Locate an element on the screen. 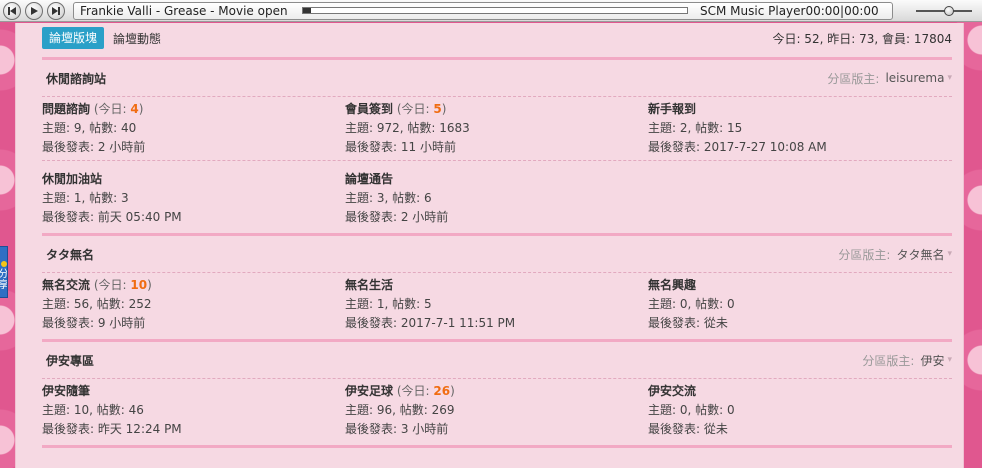  forum-topic-post-count: 主題: 1, 帖數: 3 is located at coordinates (85, 198).